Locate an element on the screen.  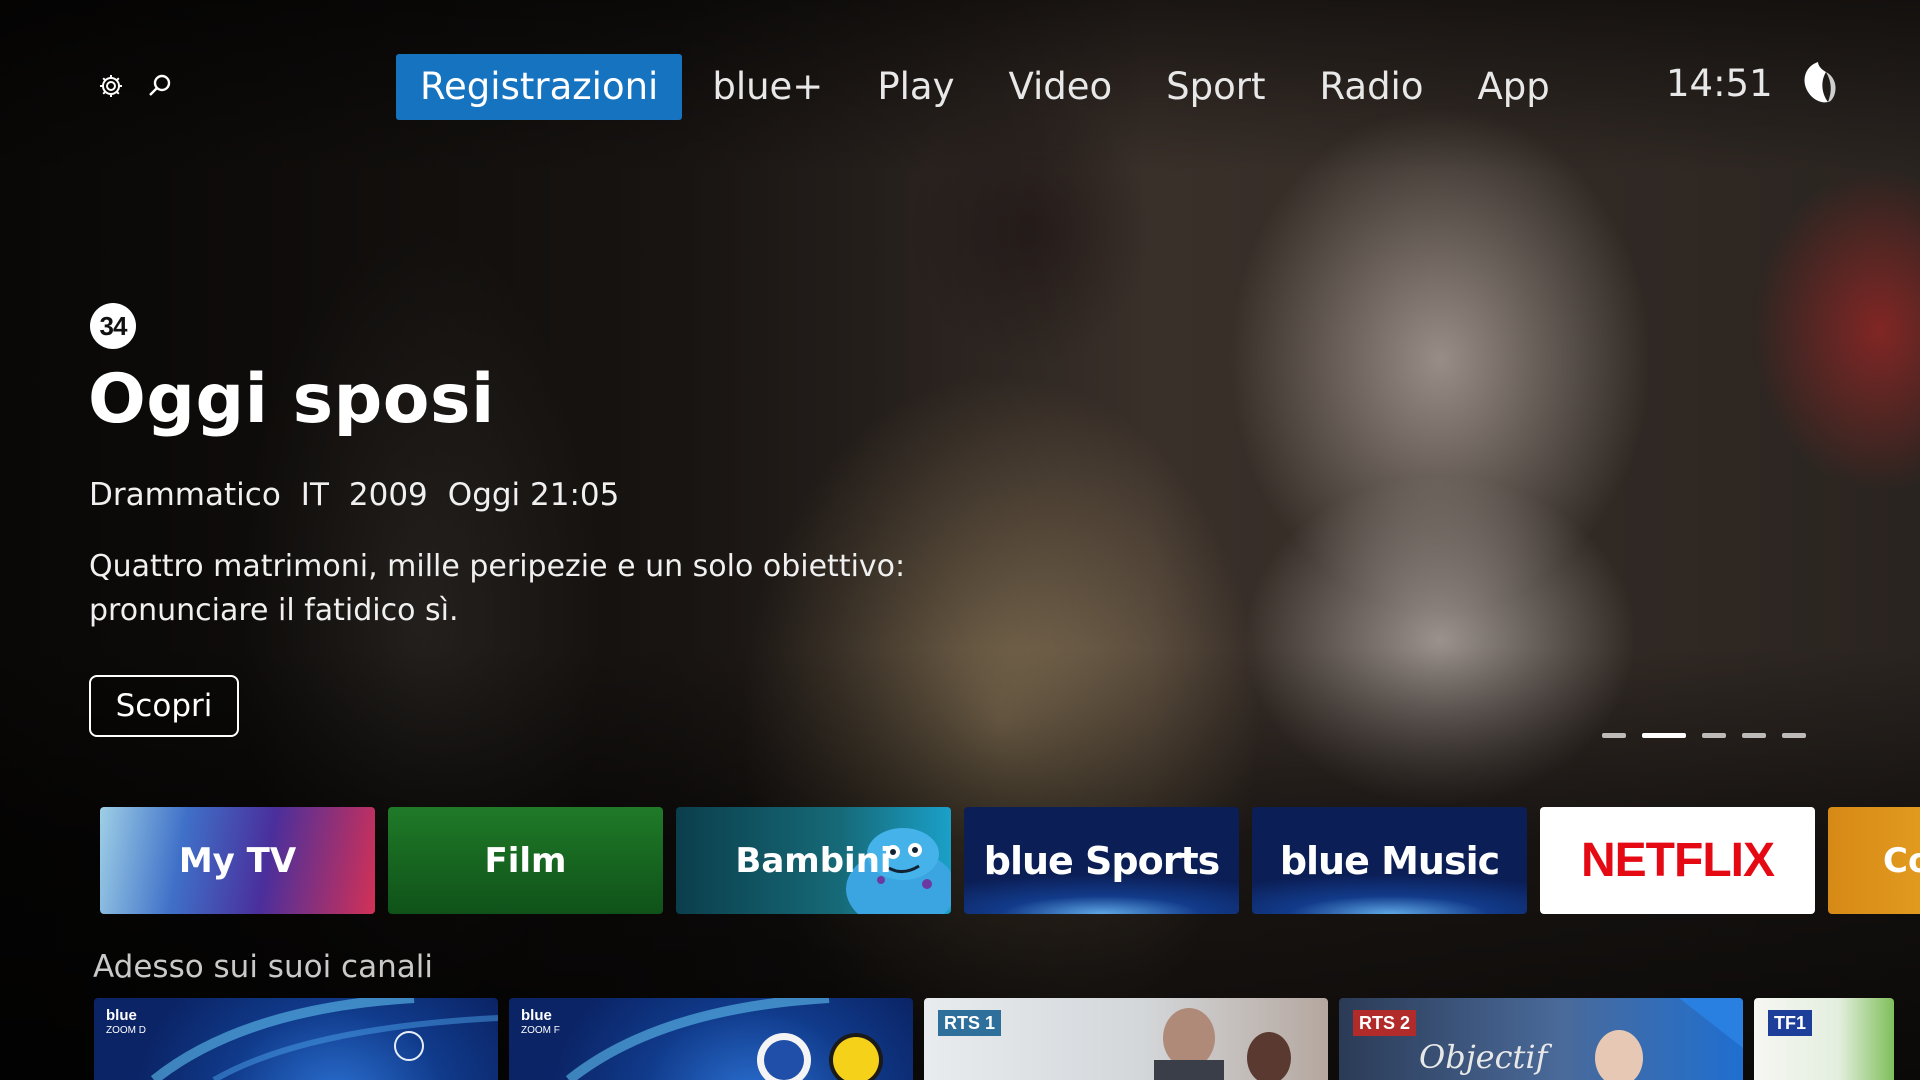
channel-logo: 34 is located at coordinates (113, 326).